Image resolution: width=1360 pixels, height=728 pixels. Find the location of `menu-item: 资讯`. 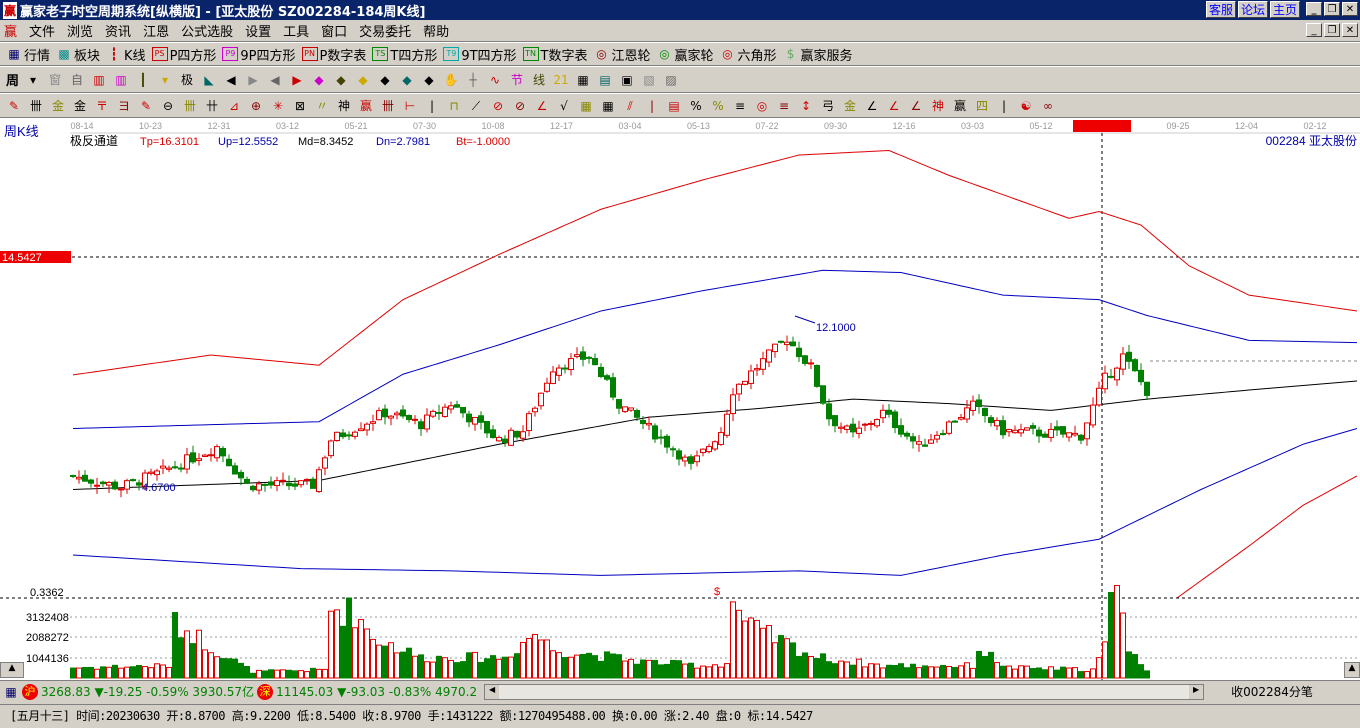

menu-item: 资讯 is located at coordinates (118, 30).